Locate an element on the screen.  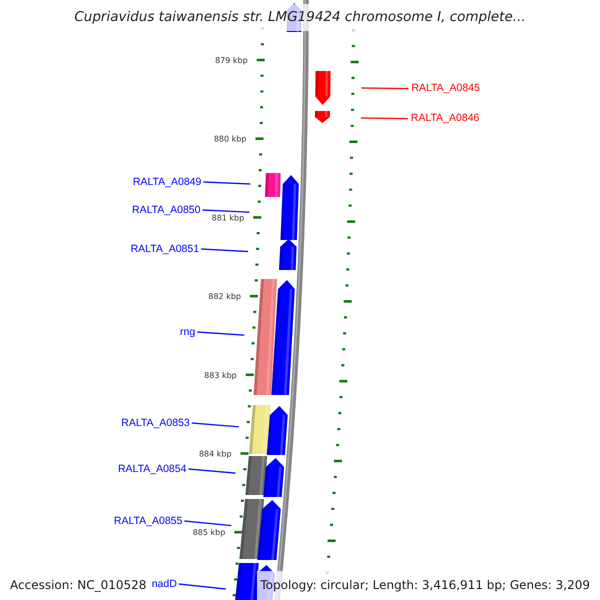
gene-label: RALTA_A0845 is located at coordinates (445, 88).